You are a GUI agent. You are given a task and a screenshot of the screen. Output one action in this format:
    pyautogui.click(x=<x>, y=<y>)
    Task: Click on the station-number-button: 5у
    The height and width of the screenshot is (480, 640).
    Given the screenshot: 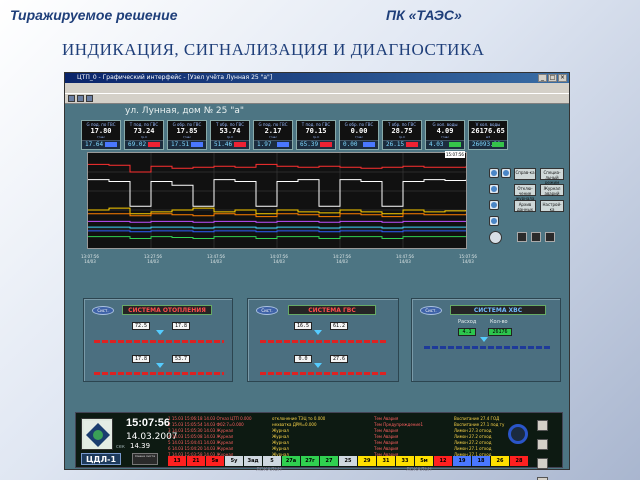 What is the action you would take?
    pyautogui.click(x=234, y=461)
    